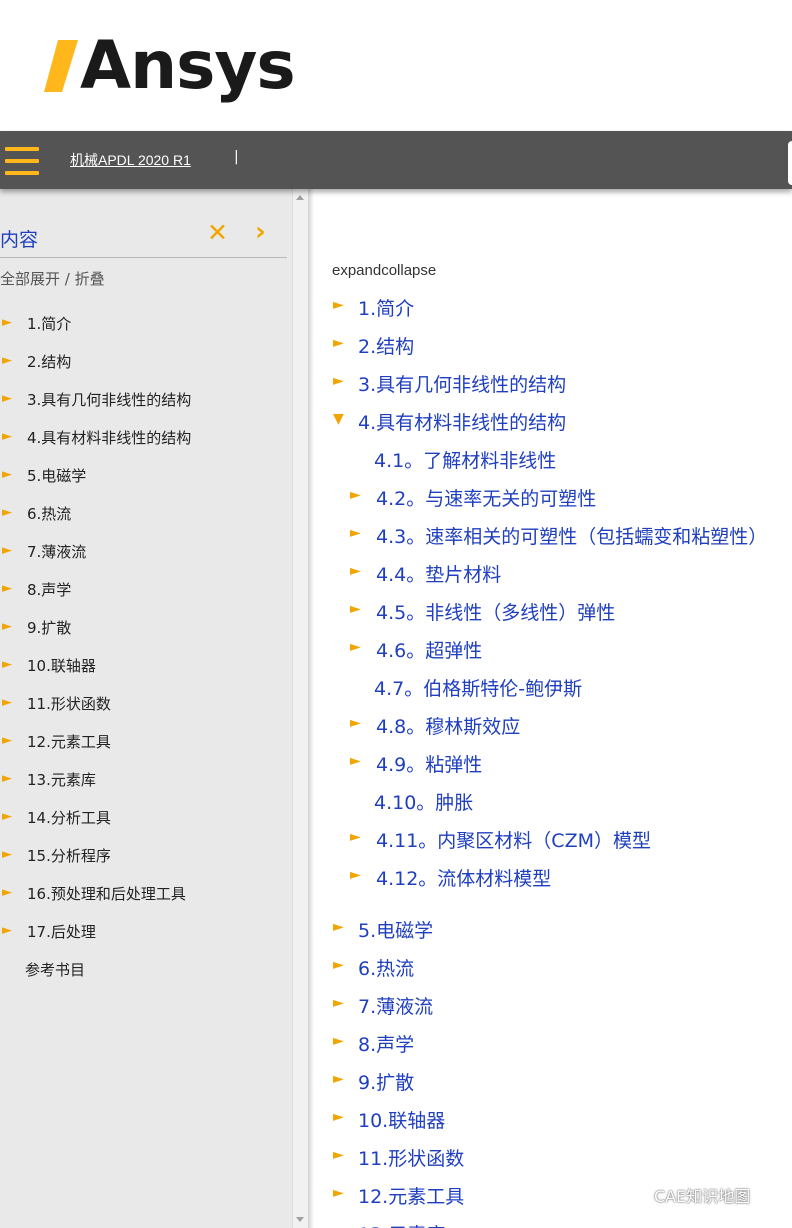 The image size is (792, 1228). What do you see at coordinates (386, 1081) in the screenshot?
I see `tree-node-label: 9.扩散` at bounding box center [386, 1081].